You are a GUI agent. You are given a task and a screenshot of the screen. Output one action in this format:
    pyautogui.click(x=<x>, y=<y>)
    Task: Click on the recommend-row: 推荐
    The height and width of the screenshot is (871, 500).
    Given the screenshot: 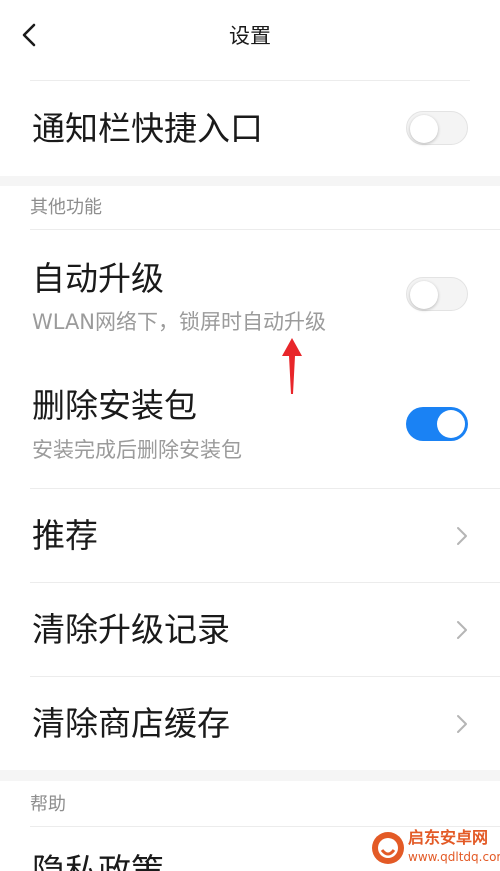 What is the action you would take?
    pyautogui.click(x=250, y=535)
    